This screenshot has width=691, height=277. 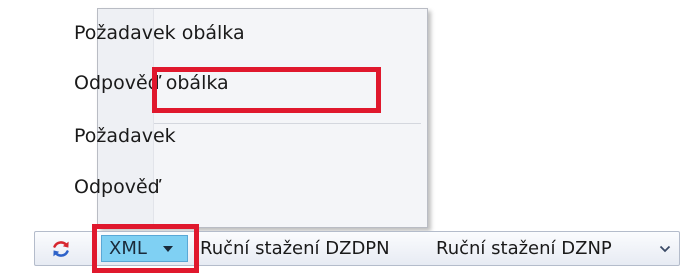 What do you see at coordinates (295, 249) in the screenshot?
I see `manual-download-dzdpn-button: Ruční stažení DZDPN` at bounding box center [295, 249].